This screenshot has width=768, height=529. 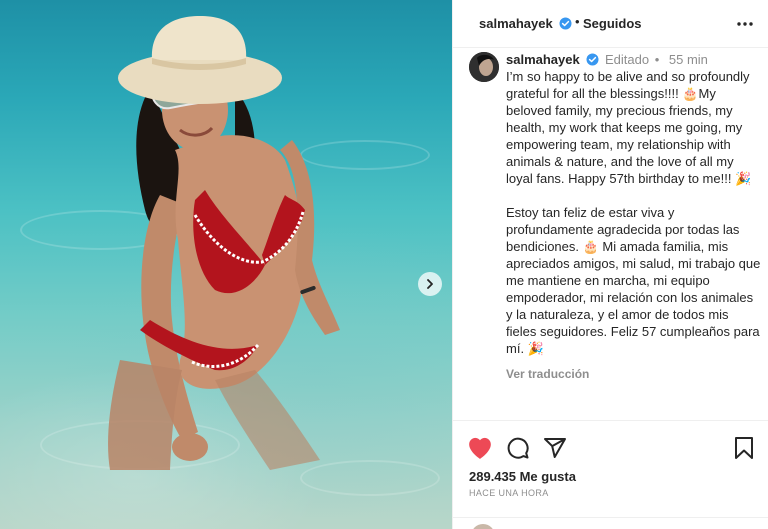 I want to click on header-username: salmahayek, so click(x=525, y=23).